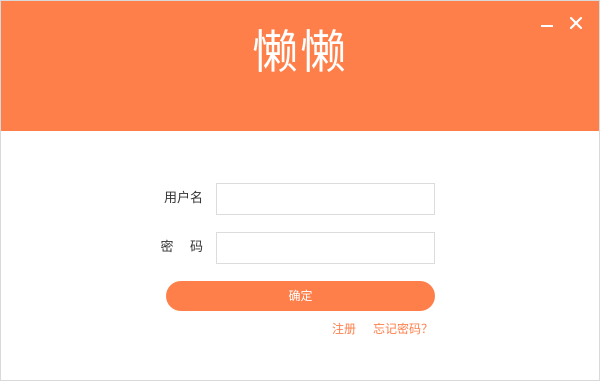  I want to click on close-button, so click(577, 23).